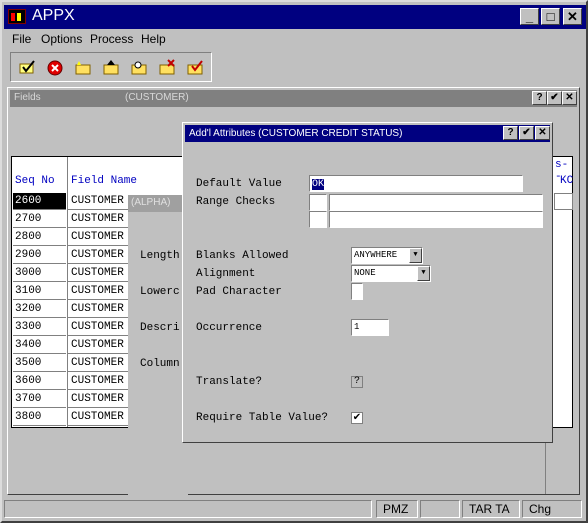 The image size is (588, 523). I want to click on default-value-text: OK, so click(318, 184).